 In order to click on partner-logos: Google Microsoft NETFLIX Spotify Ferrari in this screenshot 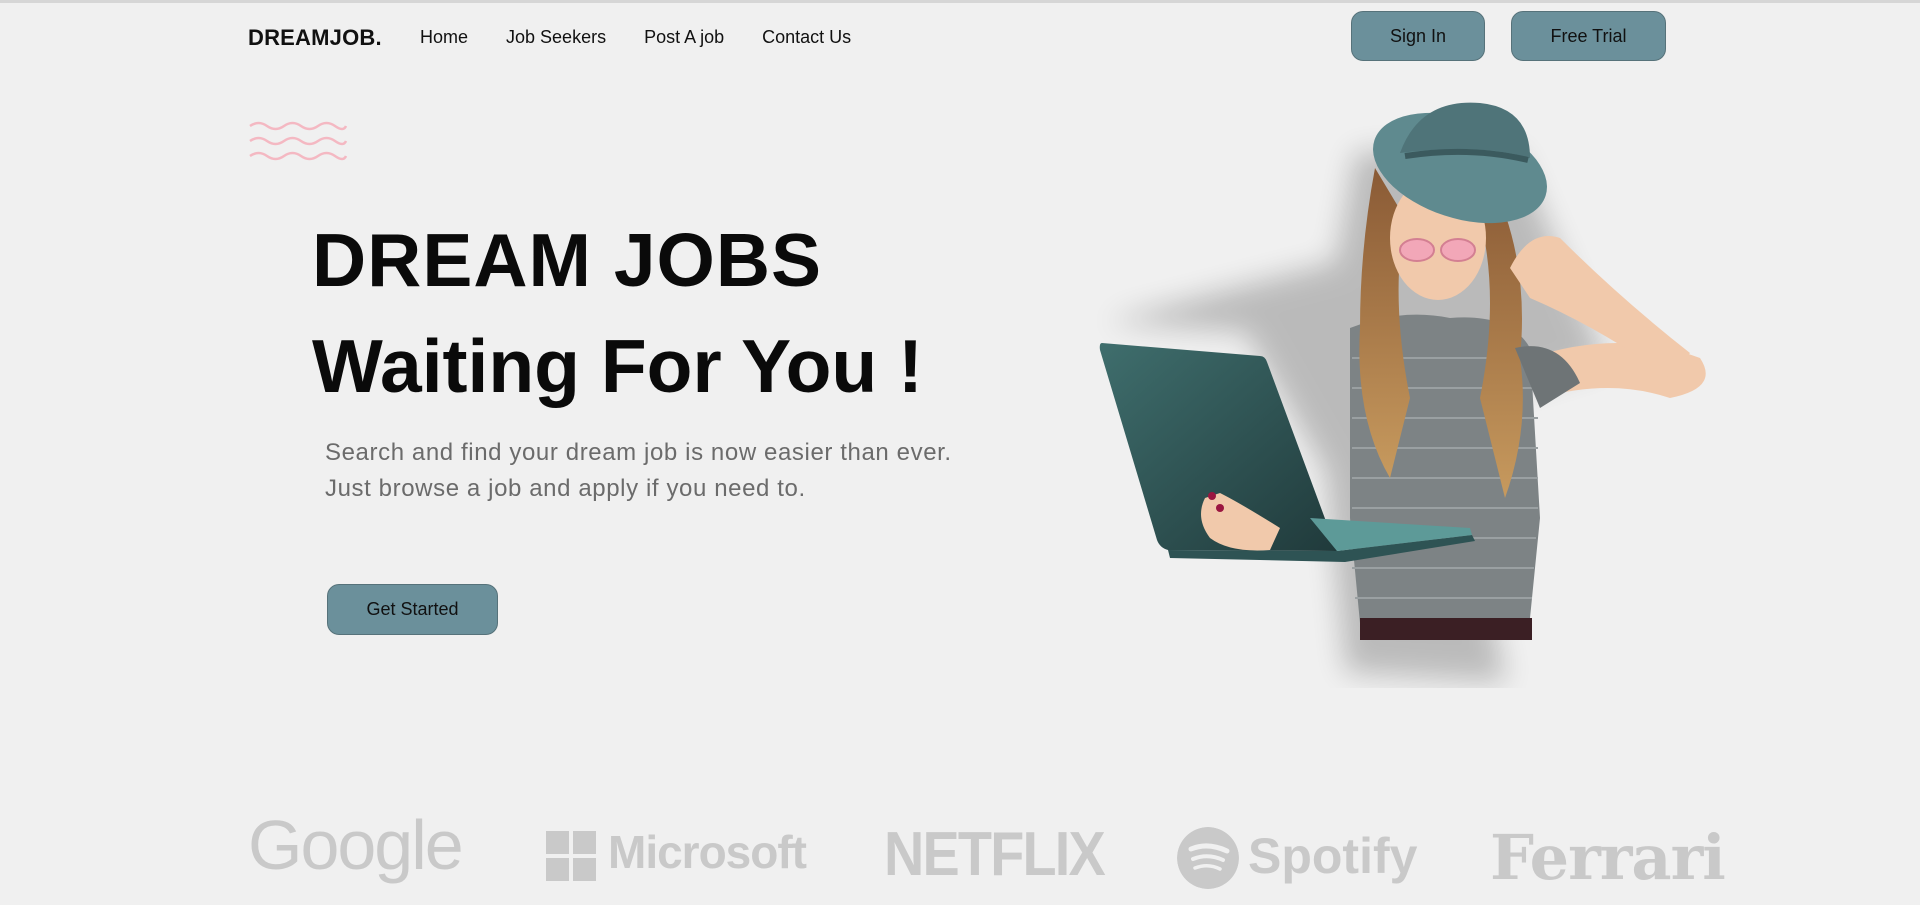, I will do `click(960, 854)`.